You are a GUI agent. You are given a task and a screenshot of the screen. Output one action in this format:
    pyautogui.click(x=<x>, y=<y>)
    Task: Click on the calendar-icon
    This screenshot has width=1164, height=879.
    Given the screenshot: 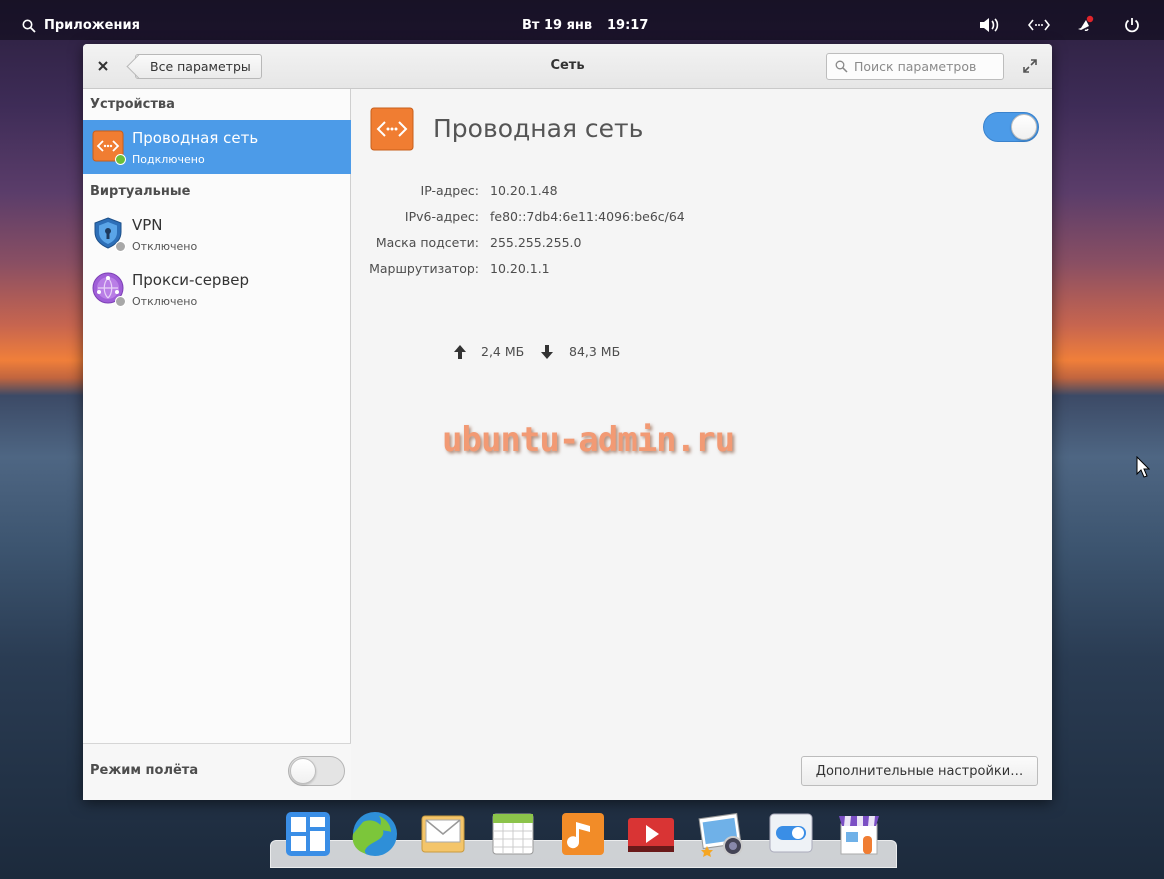 What is the action you would take?
    pyautogui.click(x=513, y=834)
    